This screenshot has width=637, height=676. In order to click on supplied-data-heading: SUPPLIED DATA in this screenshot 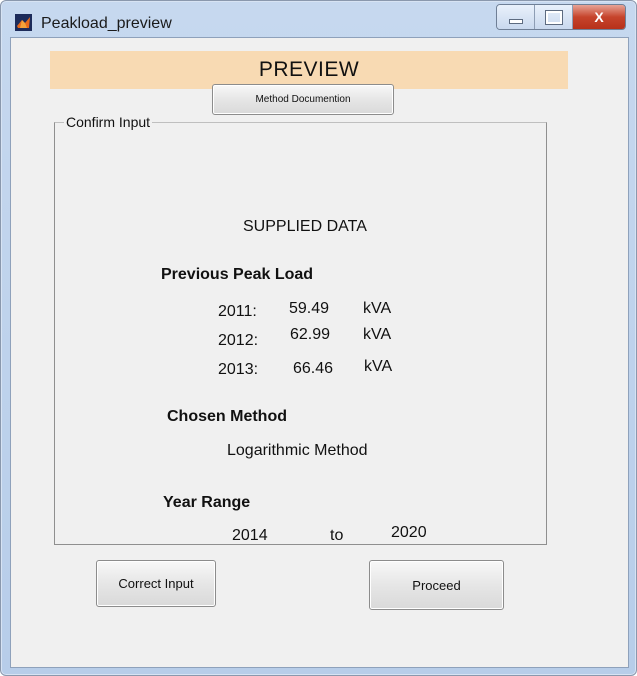, I will do `click(305, 226)`.